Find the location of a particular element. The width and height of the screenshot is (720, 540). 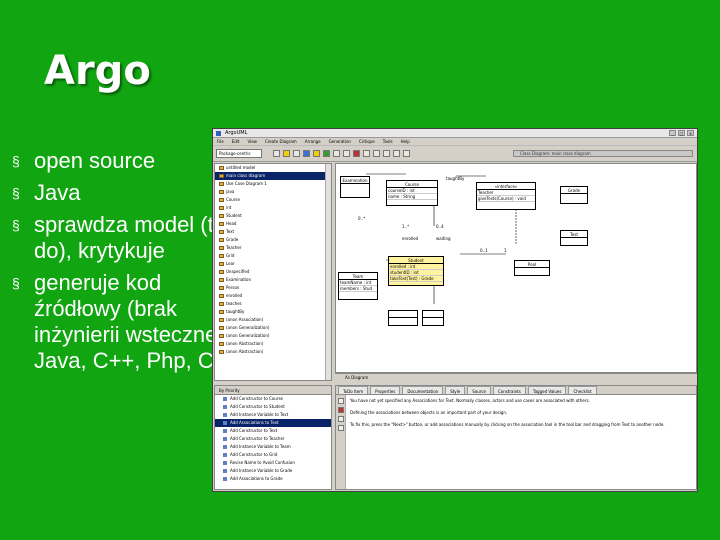

uml-class-name: Student is located at coordinates (416, 260).